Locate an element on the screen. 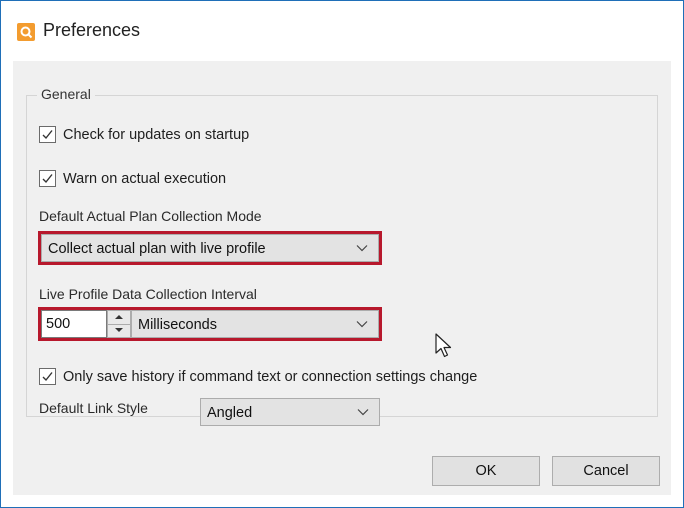 The image size is (684, 508). check-updates-checkbox is located at coordinates (47, 134).